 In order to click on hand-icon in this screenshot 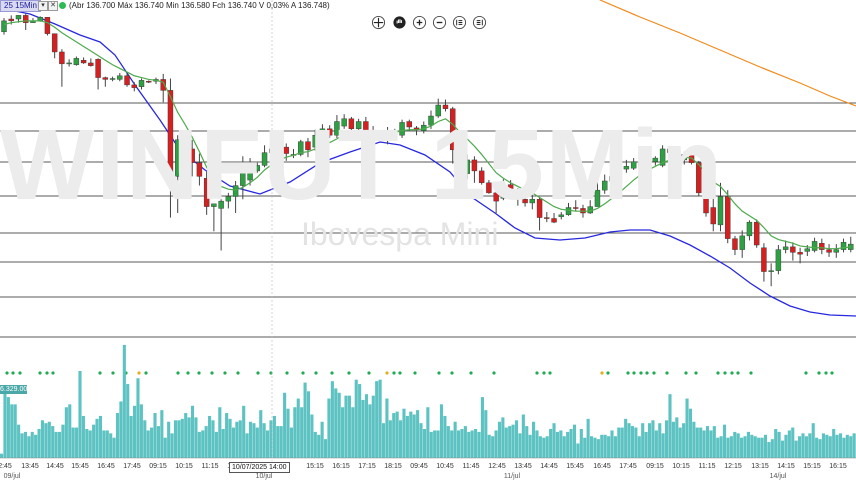, I will do `click(399, 22)`.